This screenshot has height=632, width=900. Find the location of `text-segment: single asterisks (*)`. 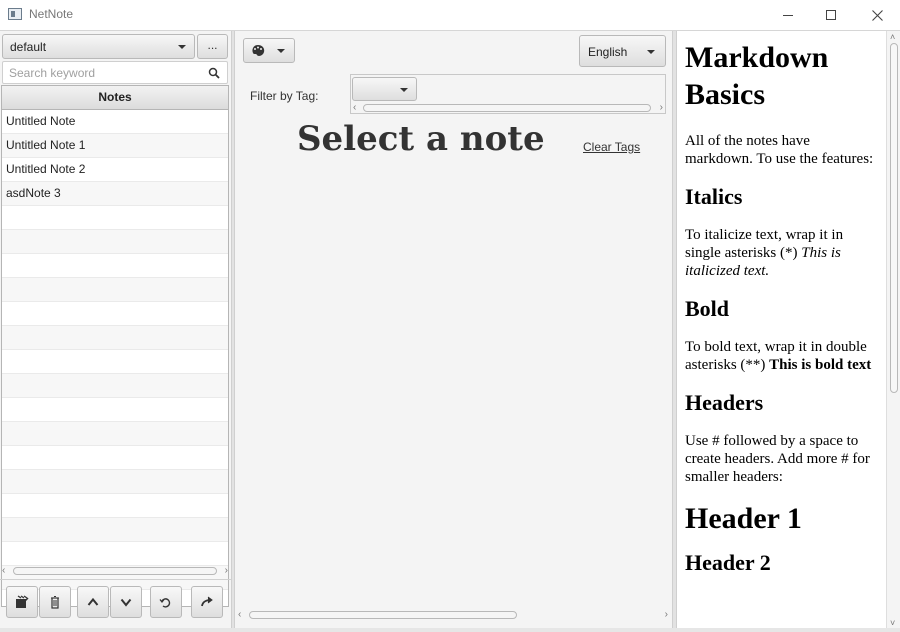

text-segment: single asterisks (*) is located at coordinates (743, 253).